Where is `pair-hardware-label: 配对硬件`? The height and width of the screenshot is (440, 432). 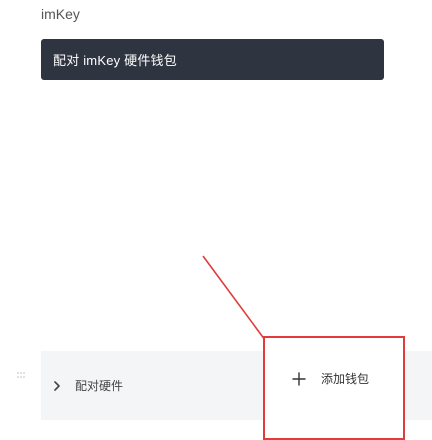
pair-hardware-label: 配对硬件 is located at coordinates (99, 386).